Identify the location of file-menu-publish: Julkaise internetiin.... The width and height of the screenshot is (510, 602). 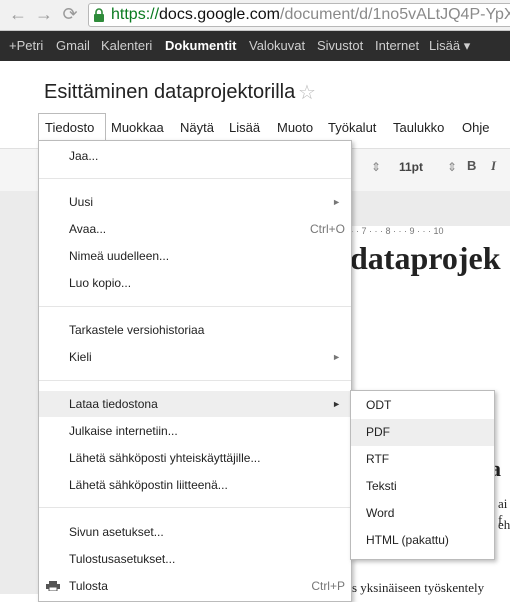
(195, 431).